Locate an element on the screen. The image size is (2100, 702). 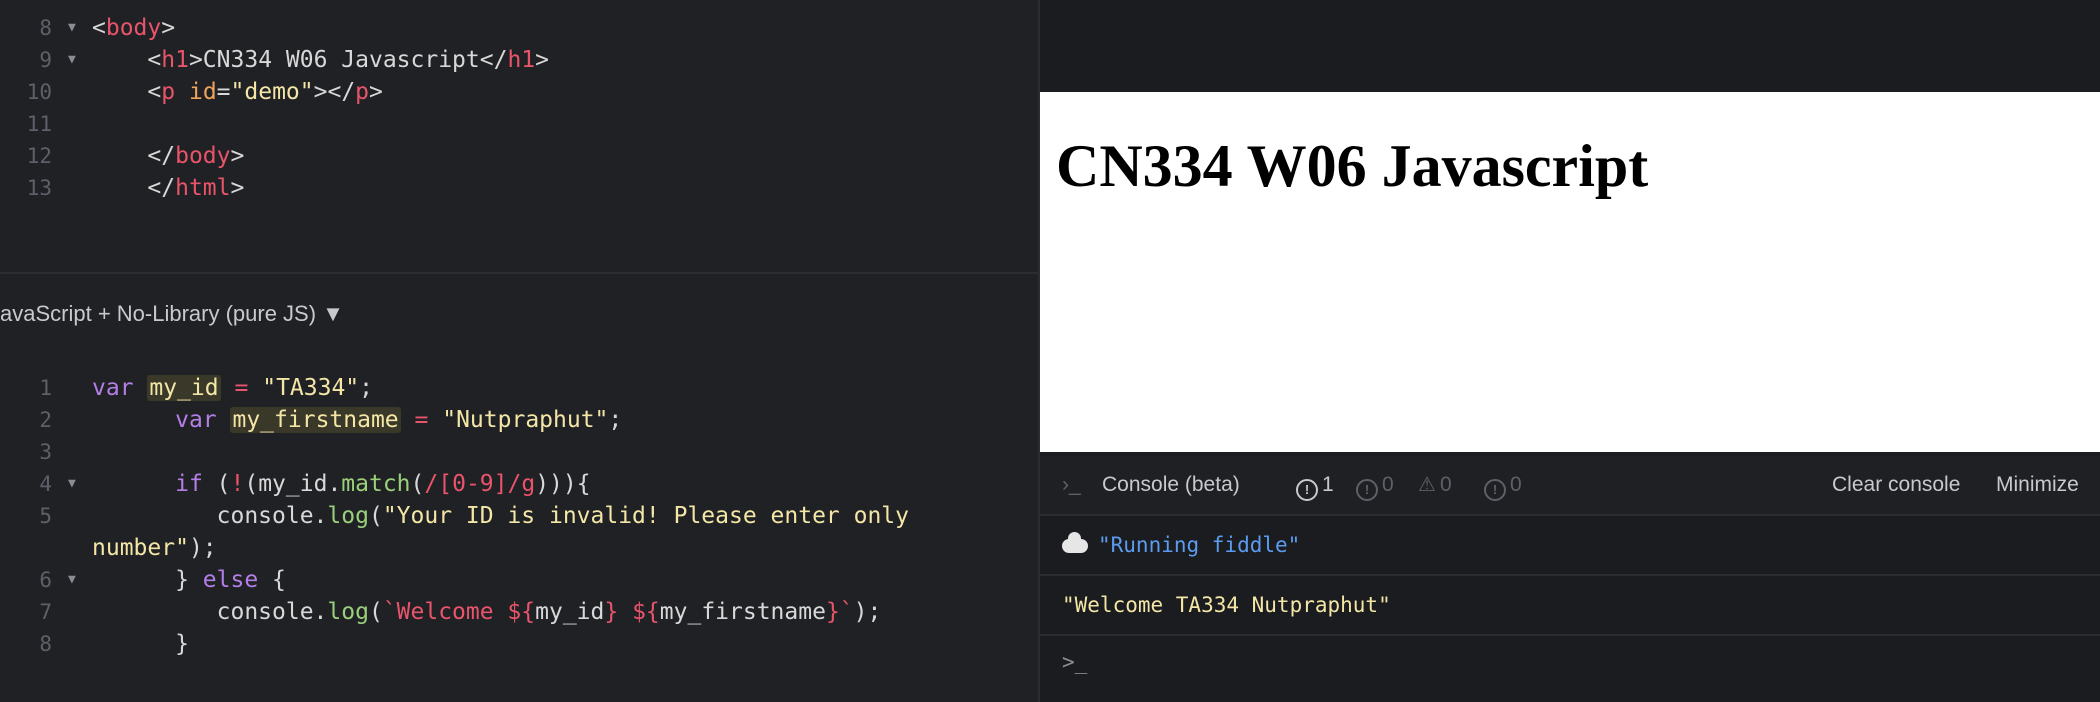
terminal-icon: ›_ is located at coordinates (1071, 484).